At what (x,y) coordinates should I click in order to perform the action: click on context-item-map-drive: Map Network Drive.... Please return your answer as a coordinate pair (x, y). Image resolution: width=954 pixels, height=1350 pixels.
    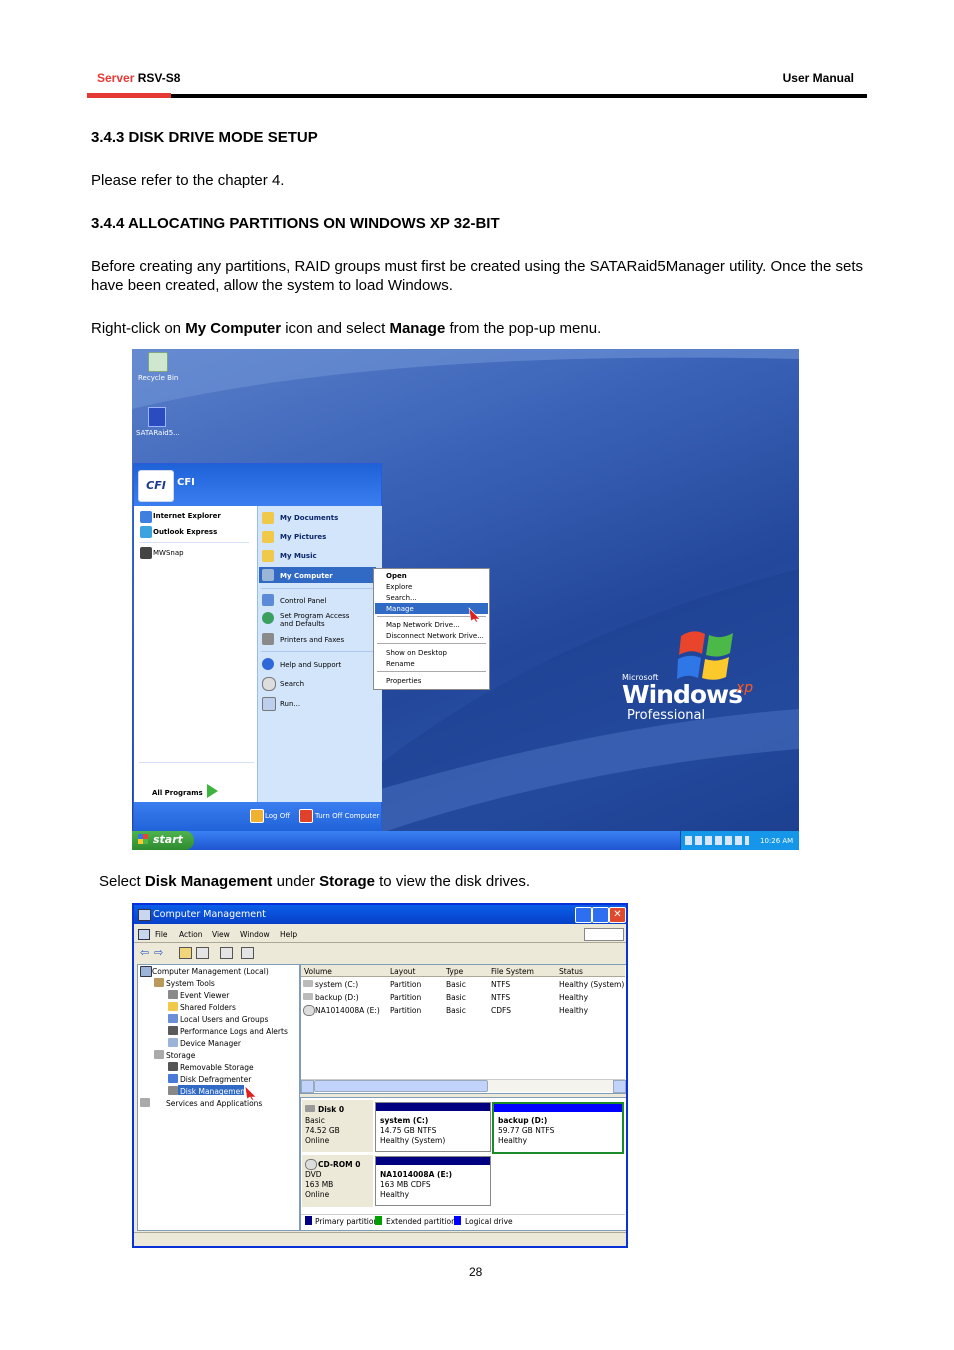
    Looking at the image, I should click on (423, 625).